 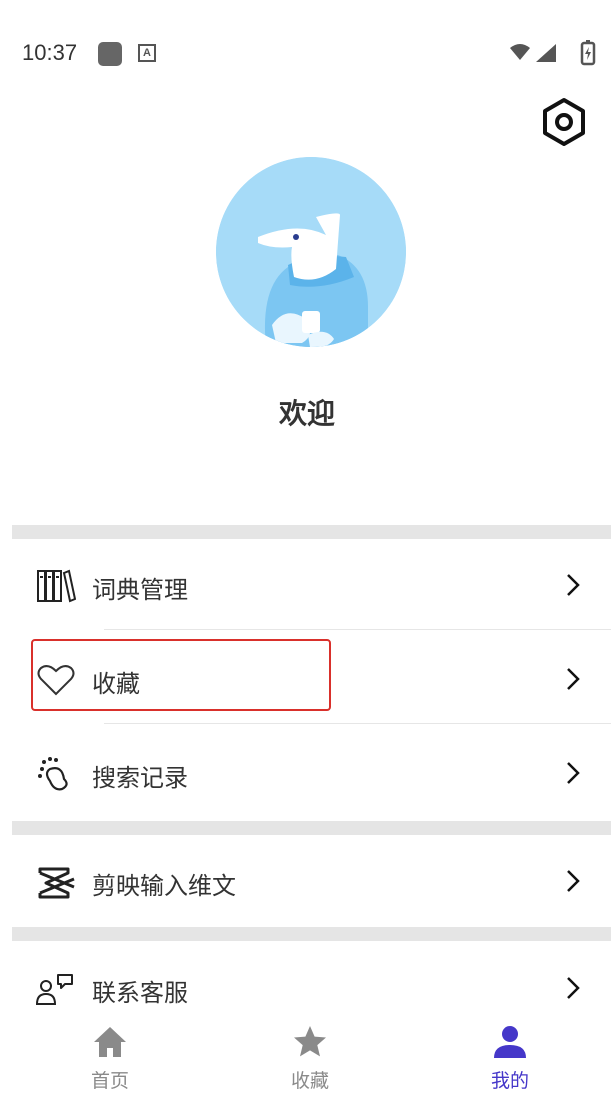 I want to click on home-icon, so click(x=110, y=1042).